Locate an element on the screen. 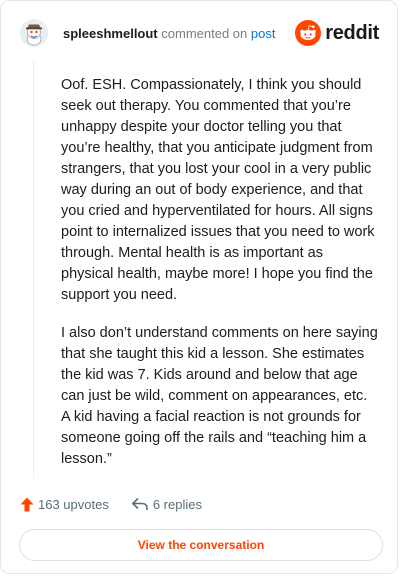 This screenshot has width=400, height=576. reply-arrow-icon is located at coordinates (139, 503).